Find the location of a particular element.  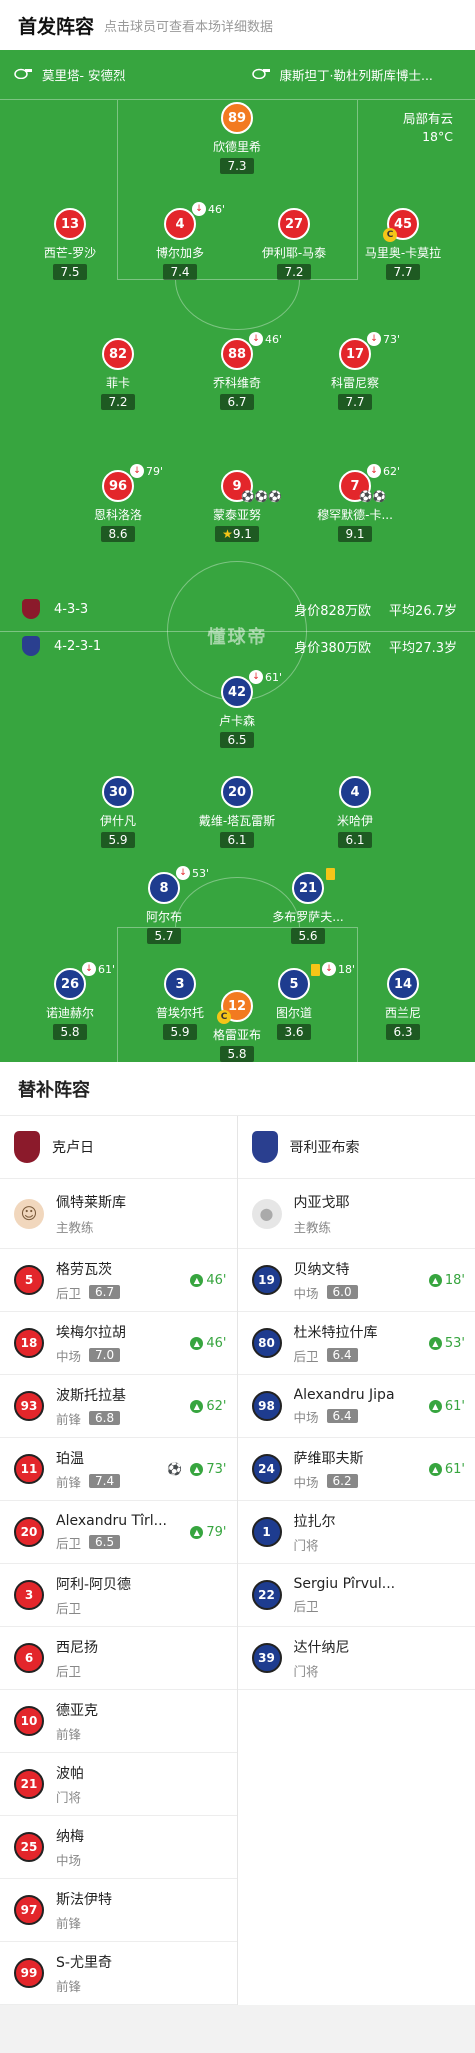

sub-player-row: 11 珀温 前锋 7.4 ⚽ ▲ 73' is located at coordinates (118, 1469).